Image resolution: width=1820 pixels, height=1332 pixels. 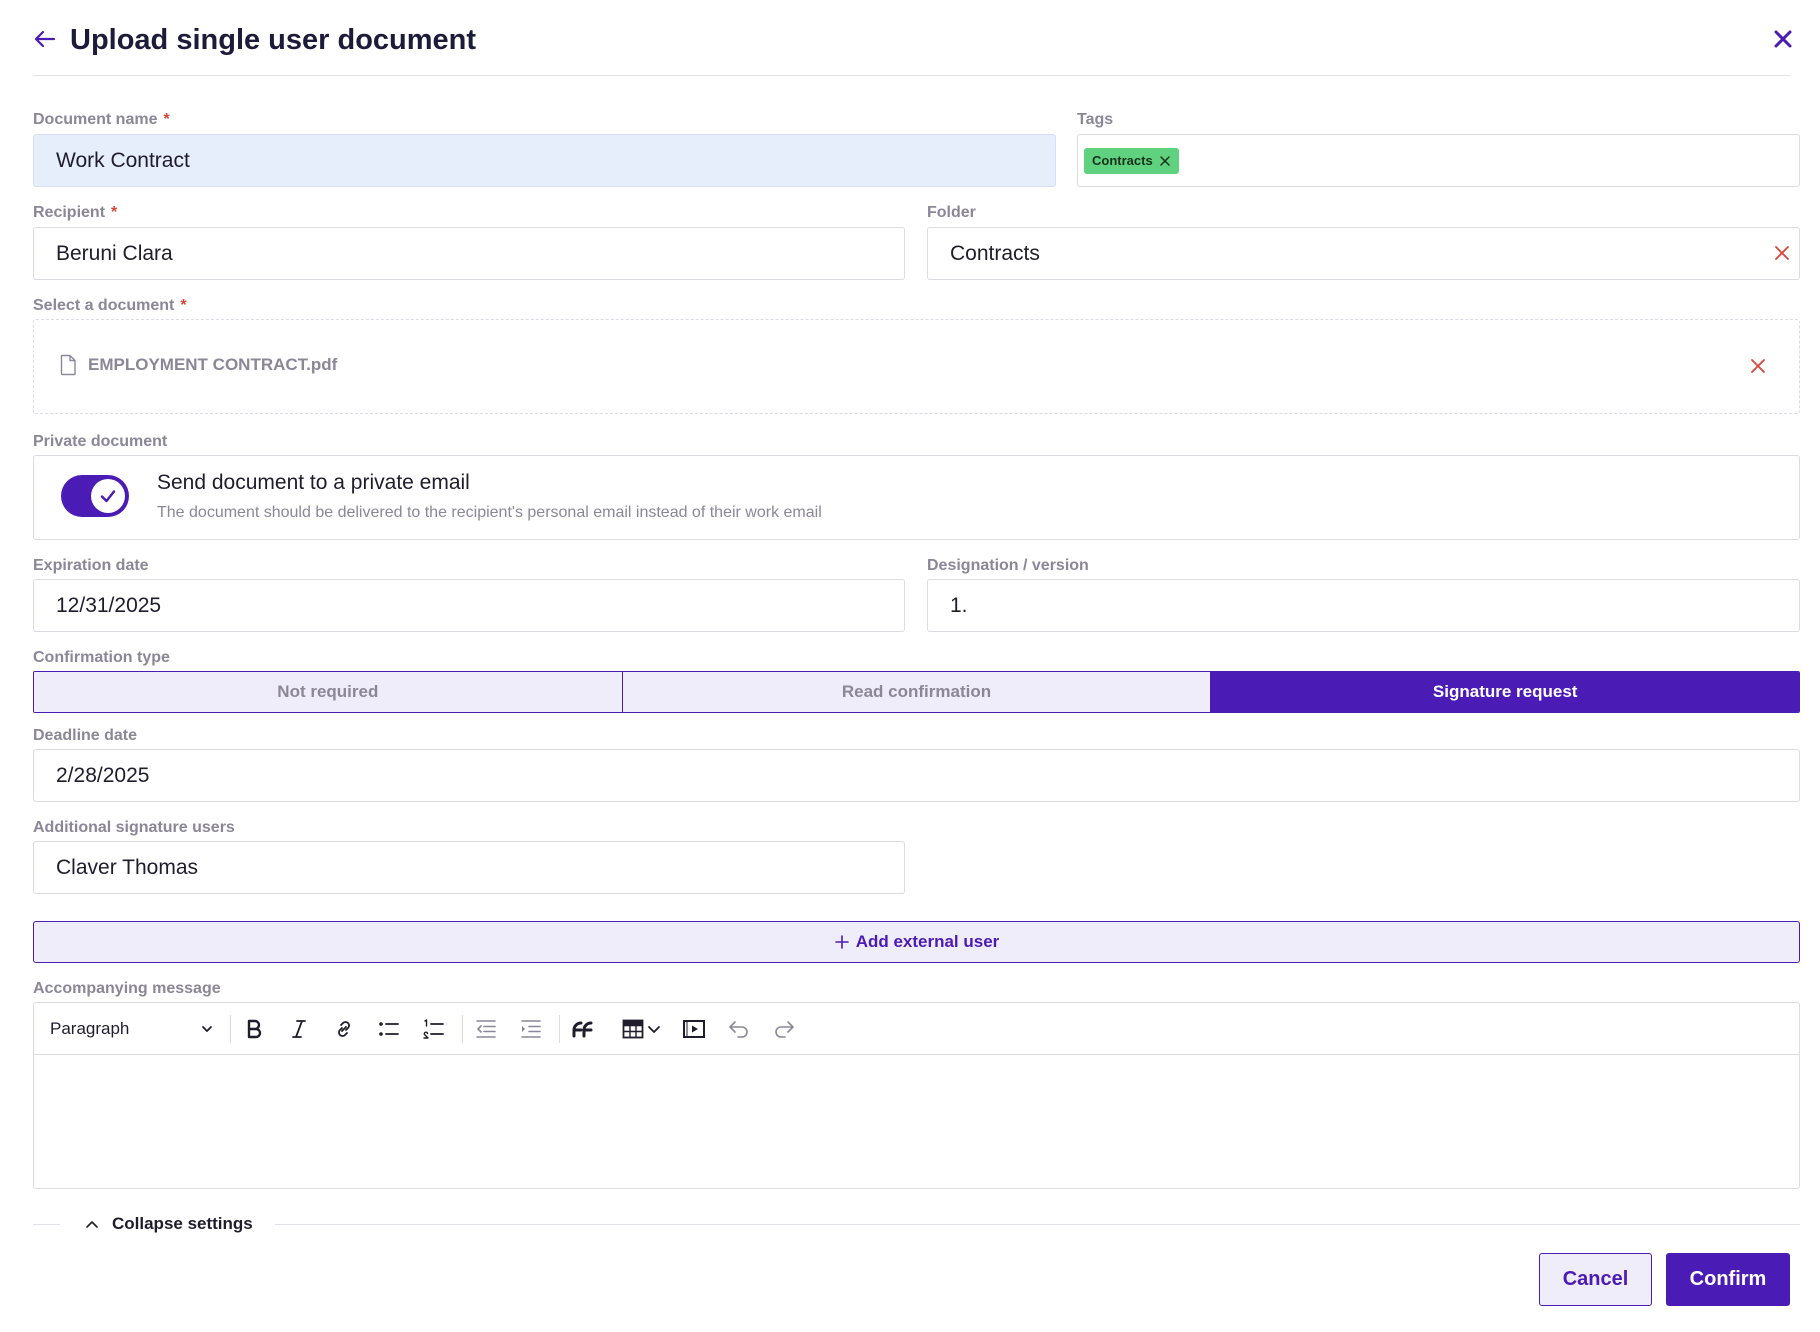 What do you see at coordinates (469, 867) in the screenshot?
I see `additional-signature-users-input: Claver Thomas` at bounding box center [469, 867].